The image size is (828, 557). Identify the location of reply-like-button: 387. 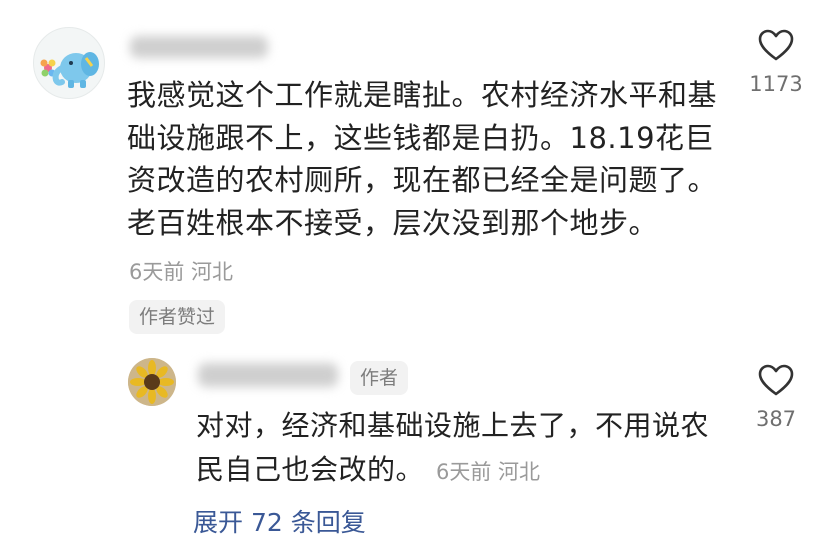
(776, 397).